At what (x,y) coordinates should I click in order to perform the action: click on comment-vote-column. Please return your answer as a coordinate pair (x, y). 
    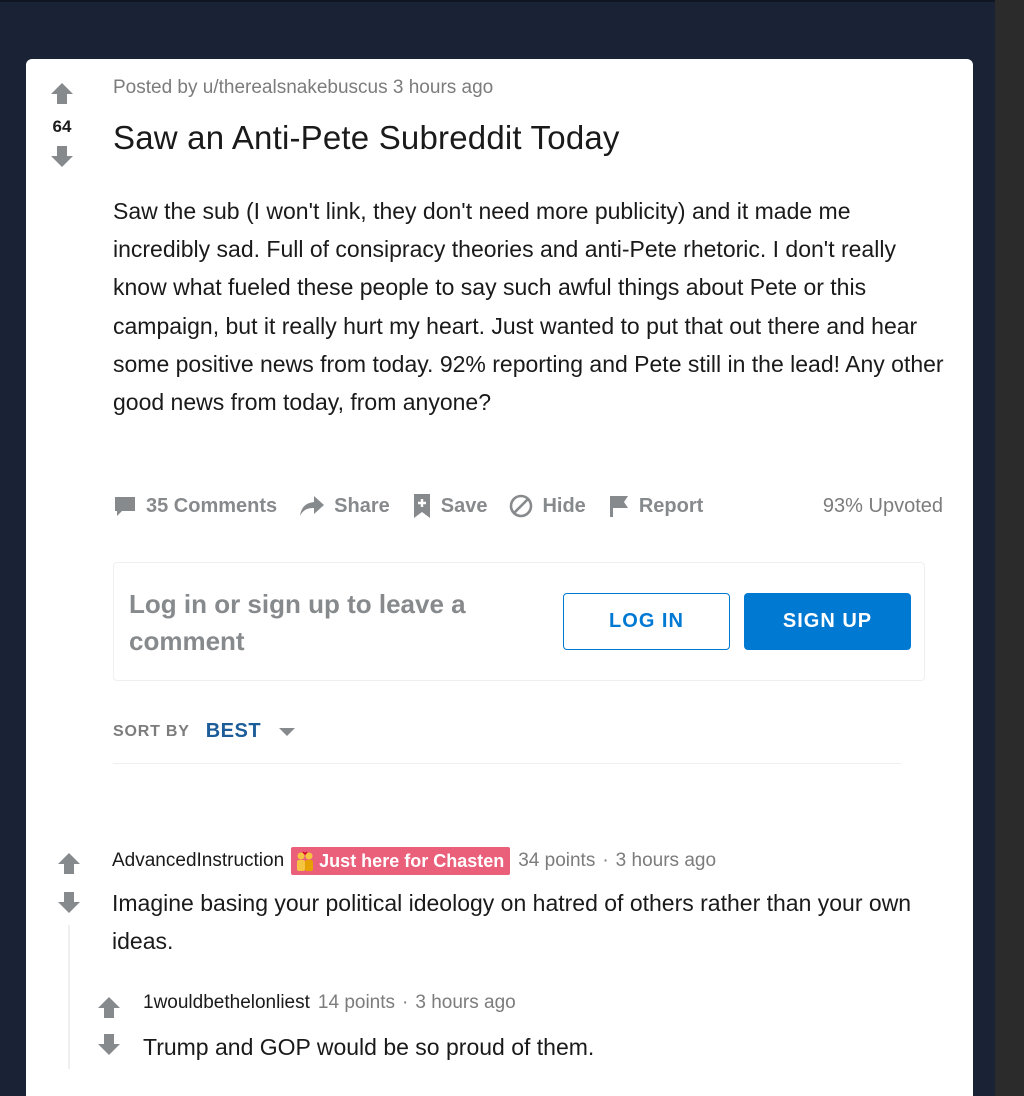
    Looking at the image, I should click on (69, 883).